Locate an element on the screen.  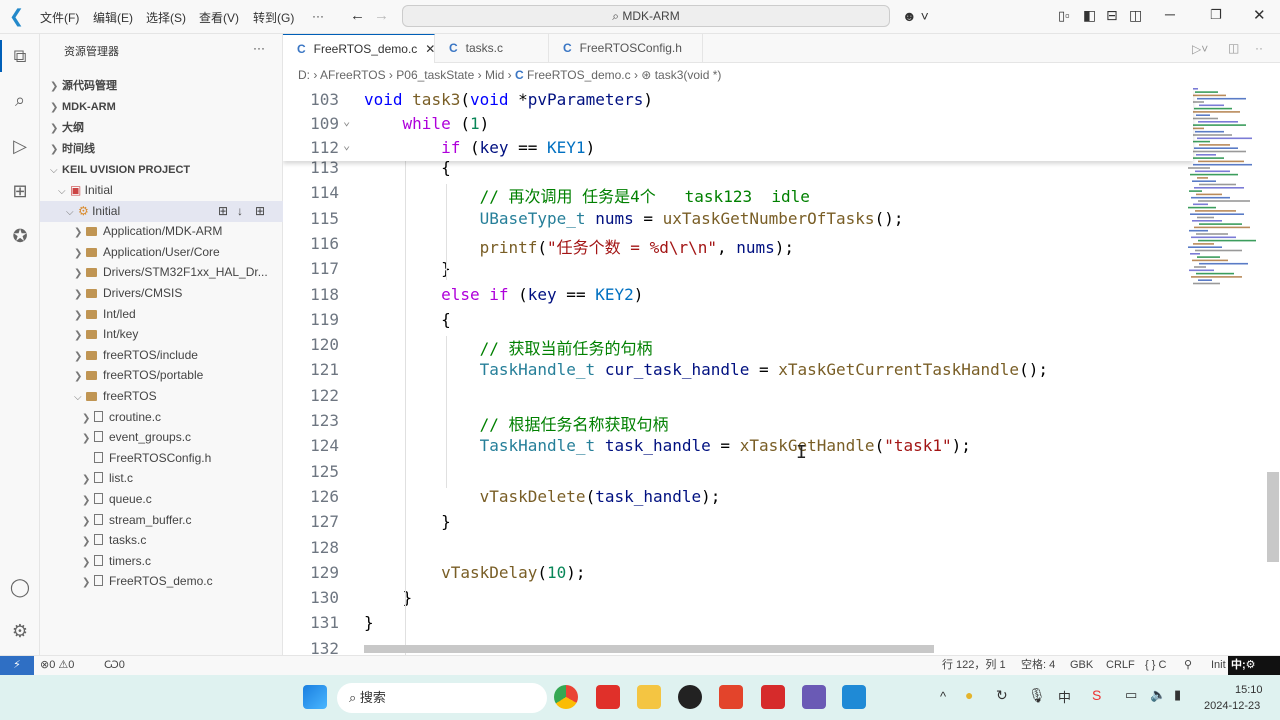
tree-file: ❯ FreeRTOS_demo.c is located at coordinates (161, 581).